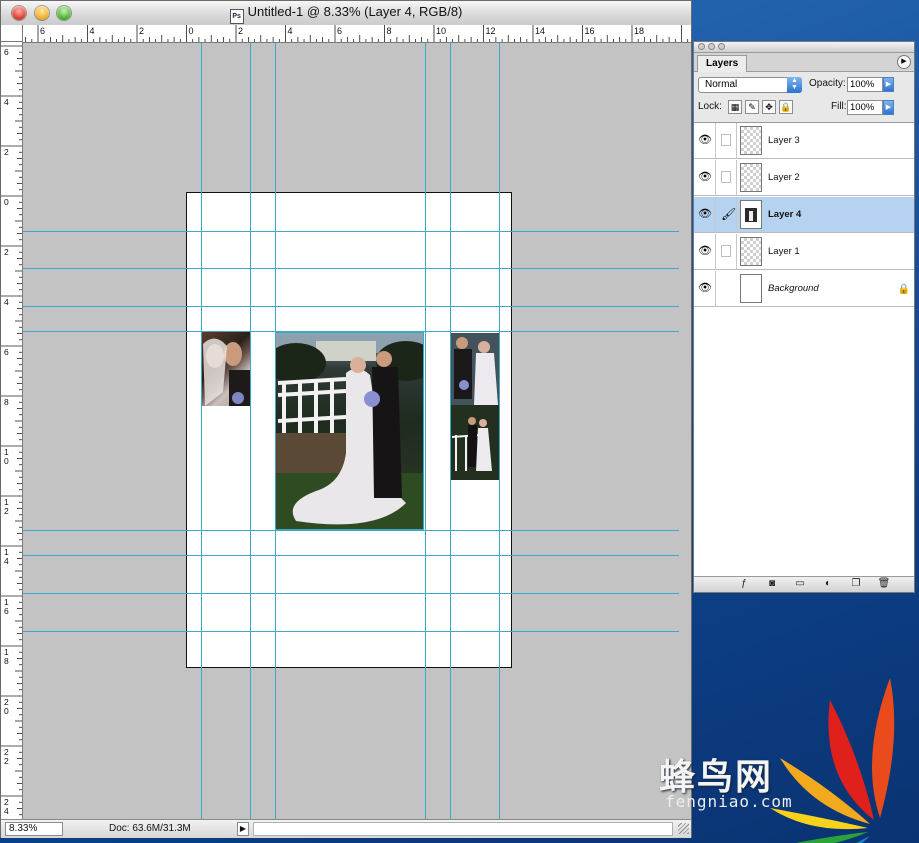 The height and width of the screenshot is (843, 919). Describe the element at coordinates (804, 178) in the screenshot. I see `layer-row-layer-2: 👁 Layer 2` at that location.